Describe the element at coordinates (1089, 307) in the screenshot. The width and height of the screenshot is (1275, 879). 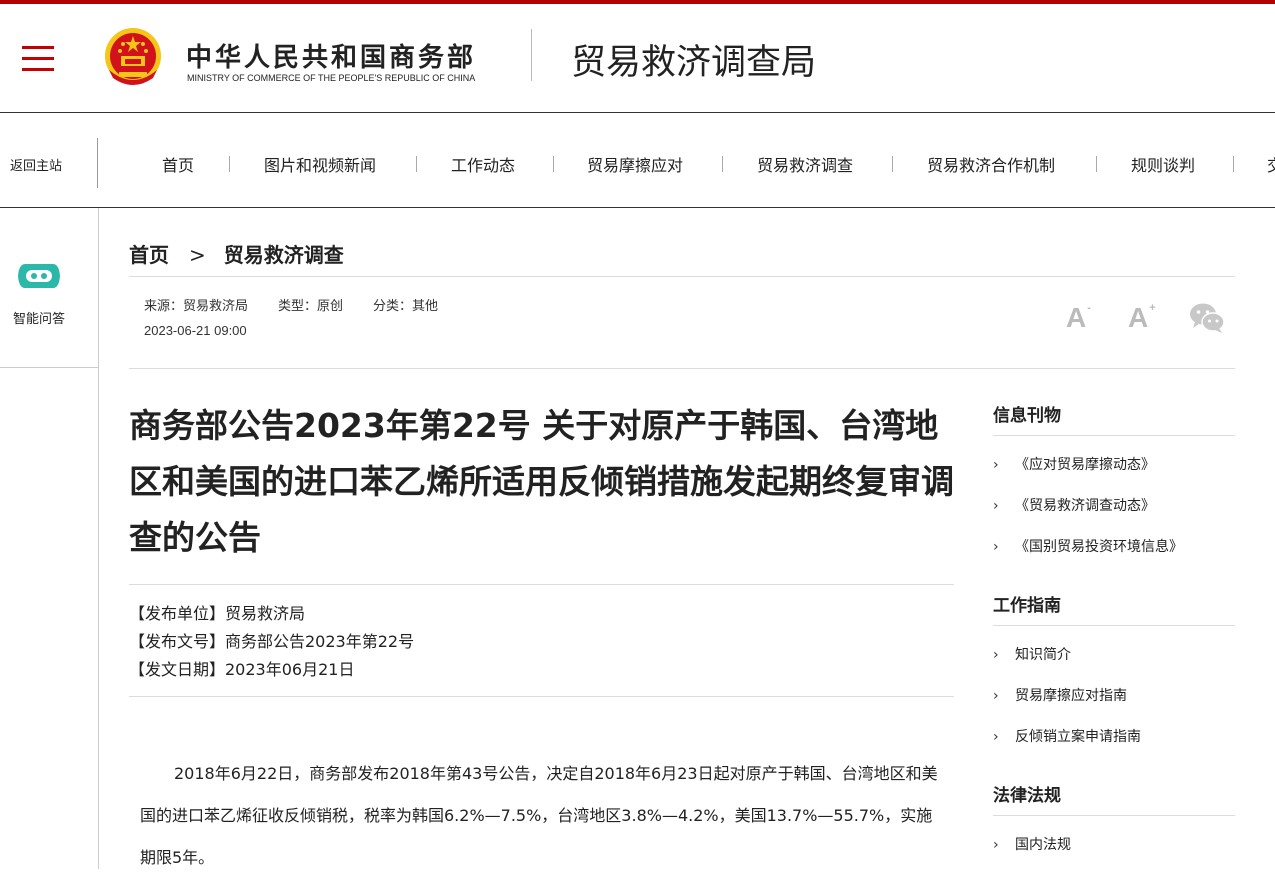
I see `font-decrease-sign: -` at that location.